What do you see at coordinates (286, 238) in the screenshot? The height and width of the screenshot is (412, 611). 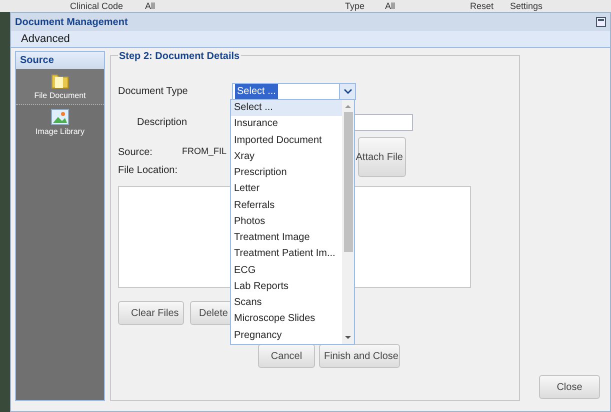 I see `dropdown-option: Treatment Image` at bounding box center [286, 238].